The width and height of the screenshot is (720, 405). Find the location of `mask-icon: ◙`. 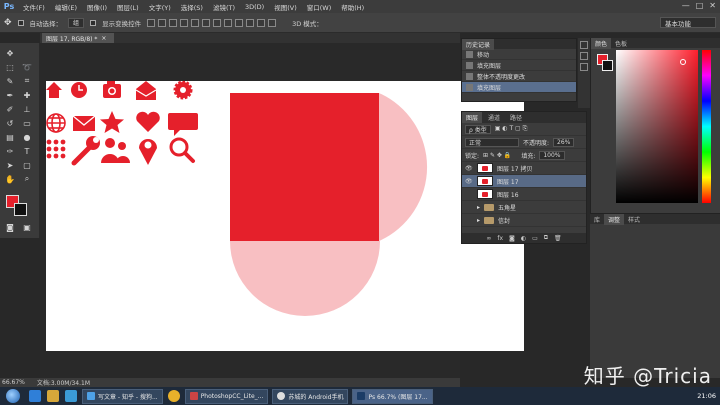

mask-icon: ◙ is located at coordinates (512, 238).